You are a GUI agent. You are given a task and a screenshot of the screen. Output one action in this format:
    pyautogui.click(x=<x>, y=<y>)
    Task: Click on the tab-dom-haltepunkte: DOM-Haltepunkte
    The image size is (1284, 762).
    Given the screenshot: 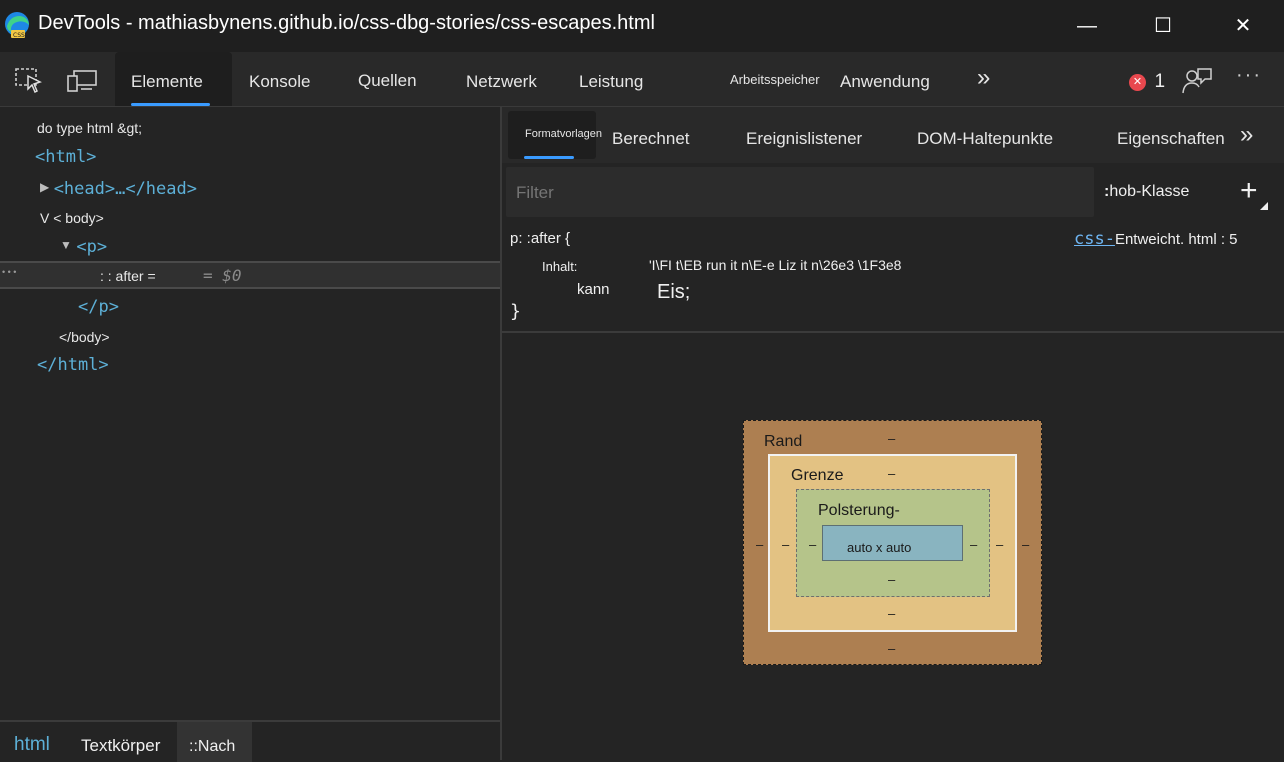 What is the action you would take?
    pyautogui.click(x=985, y=135)
    